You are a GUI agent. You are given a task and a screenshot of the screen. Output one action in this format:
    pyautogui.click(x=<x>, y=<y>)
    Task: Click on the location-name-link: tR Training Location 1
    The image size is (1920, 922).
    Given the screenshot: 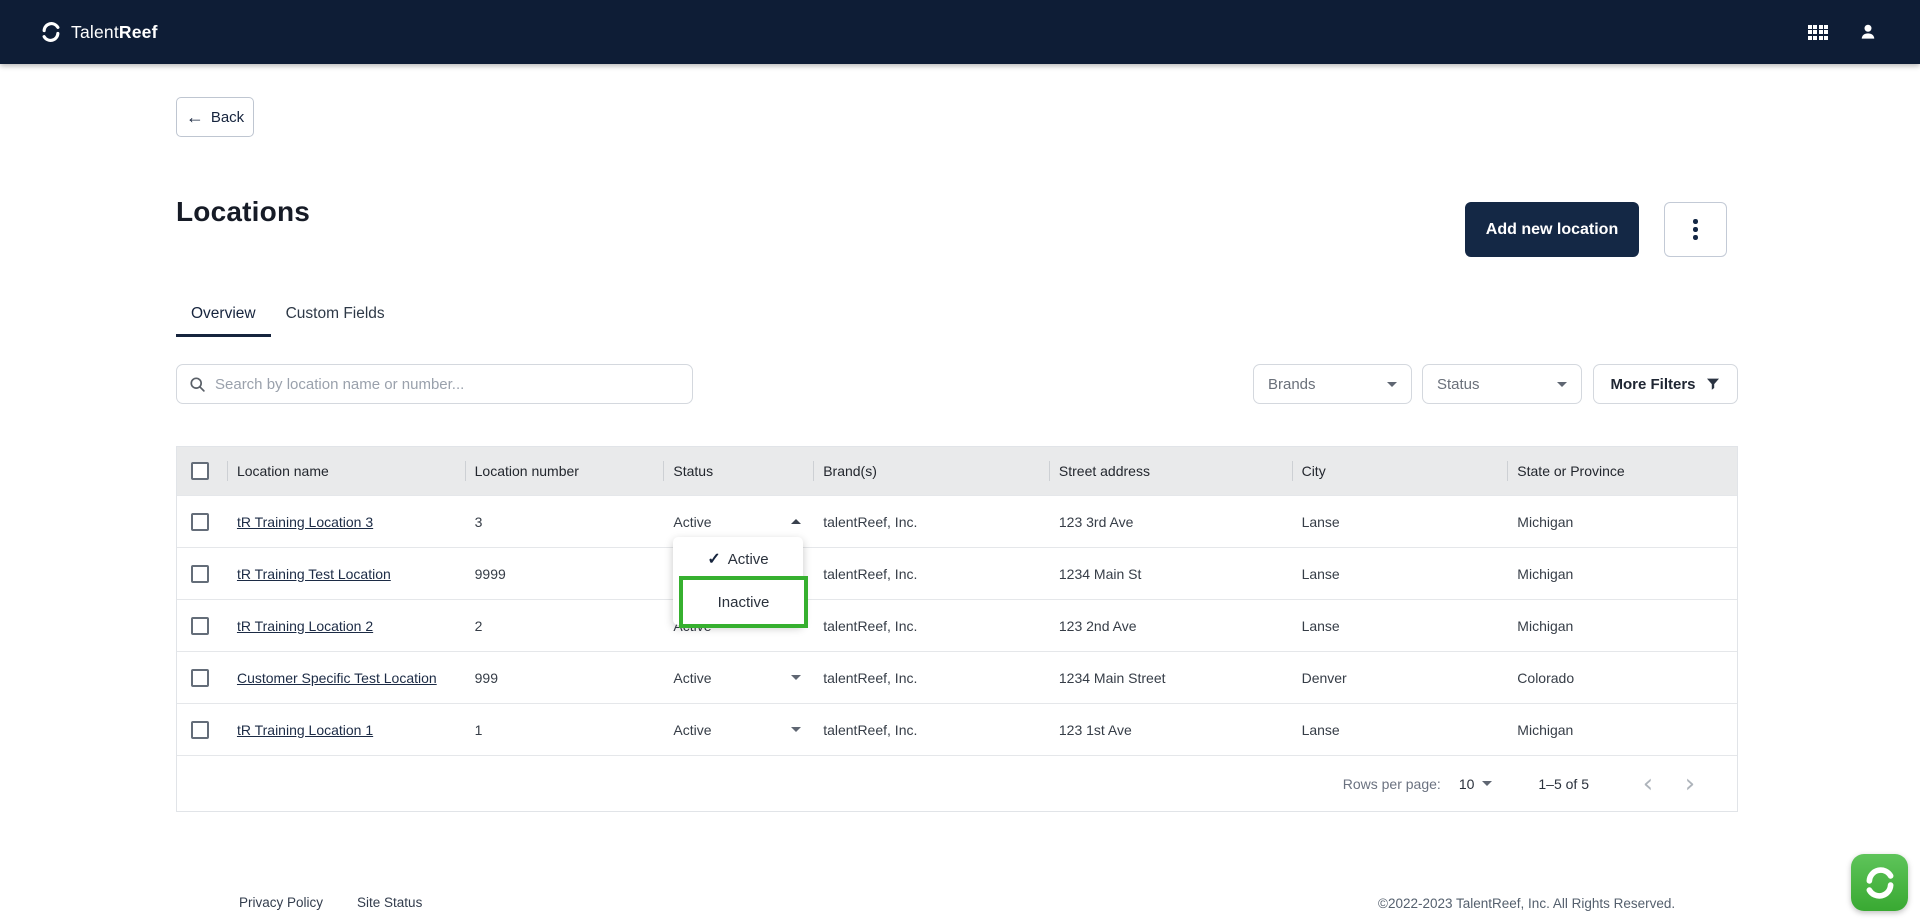 What is the action you would take?
    pyautogui.click(x=305, y=730)
    